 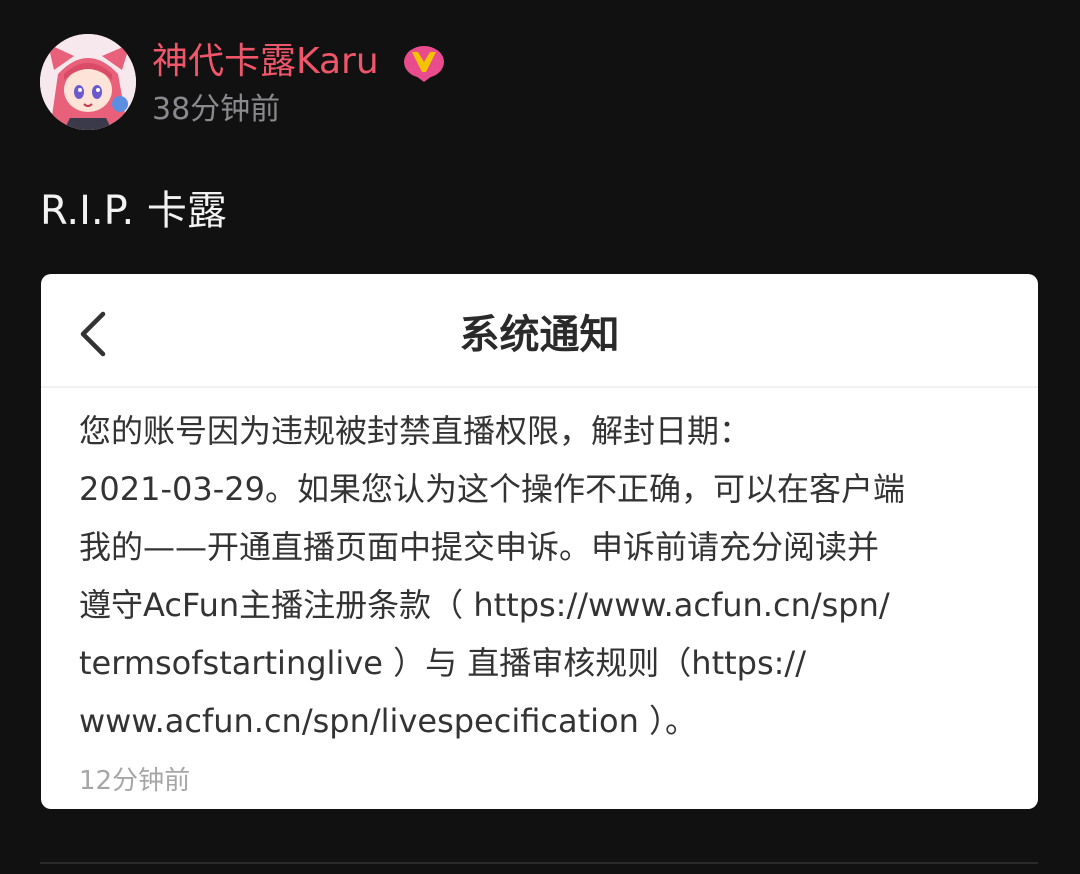 I want to click on notice-header: 系统通知, so click(x=539, y=331).